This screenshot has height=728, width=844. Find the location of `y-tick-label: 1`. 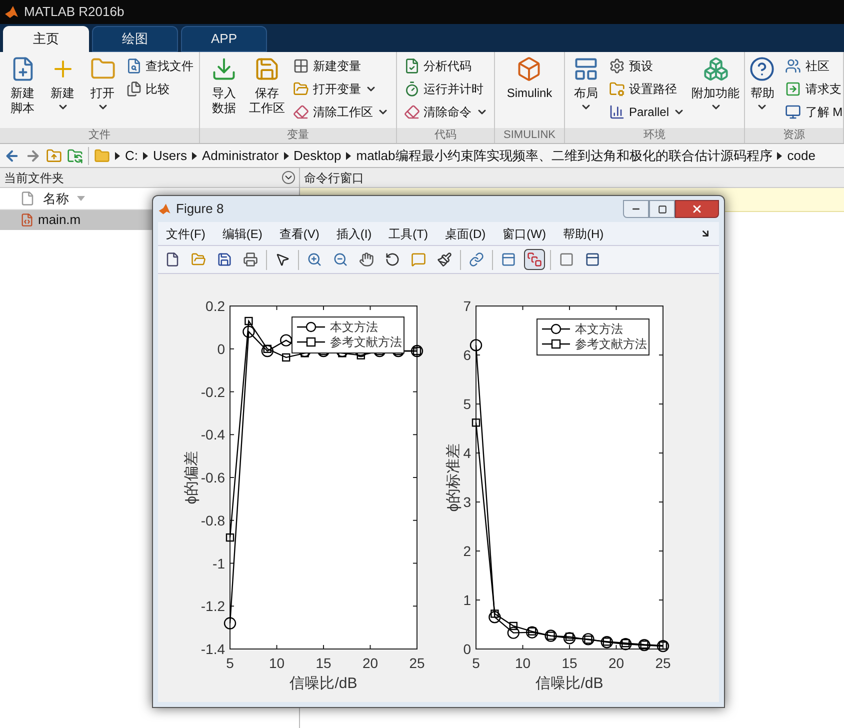

y-tick-label: 1 is located at coordinates (467, 600).